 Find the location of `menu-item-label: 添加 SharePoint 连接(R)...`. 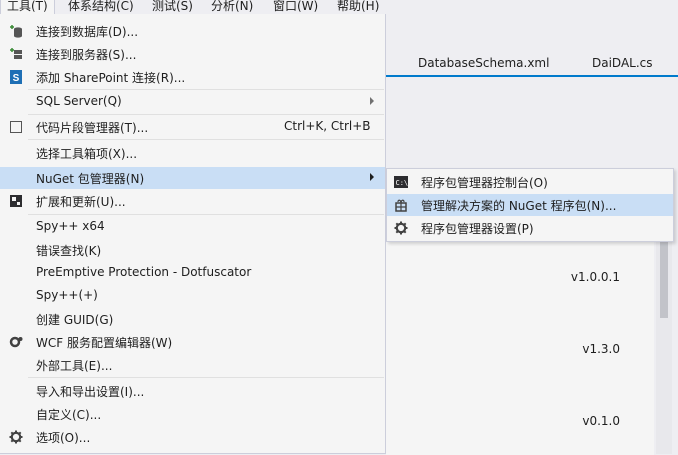

menu-item-label: 添加 SharePoint 连接(R)... is located at coordinates (111, 78).